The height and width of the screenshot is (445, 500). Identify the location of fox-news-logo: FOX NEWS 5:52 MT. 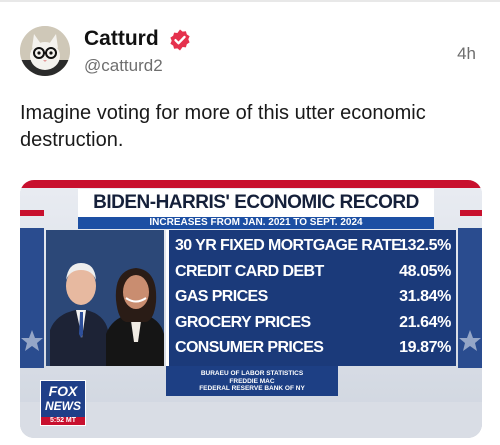
(63, 403).